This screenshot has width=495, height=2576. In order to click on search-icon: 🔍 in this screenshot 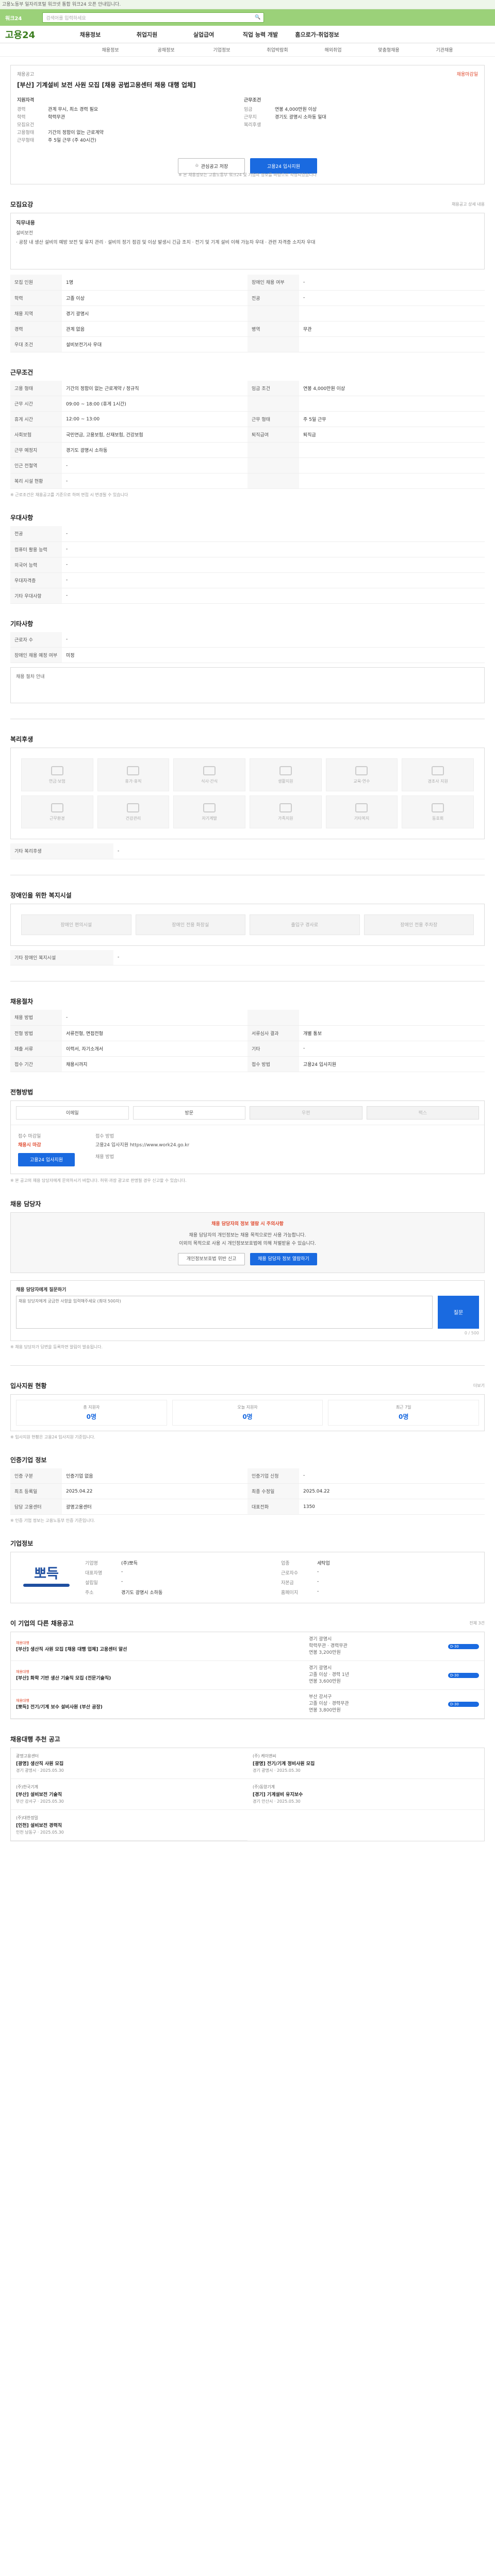, I will do `click(257, 17)`.